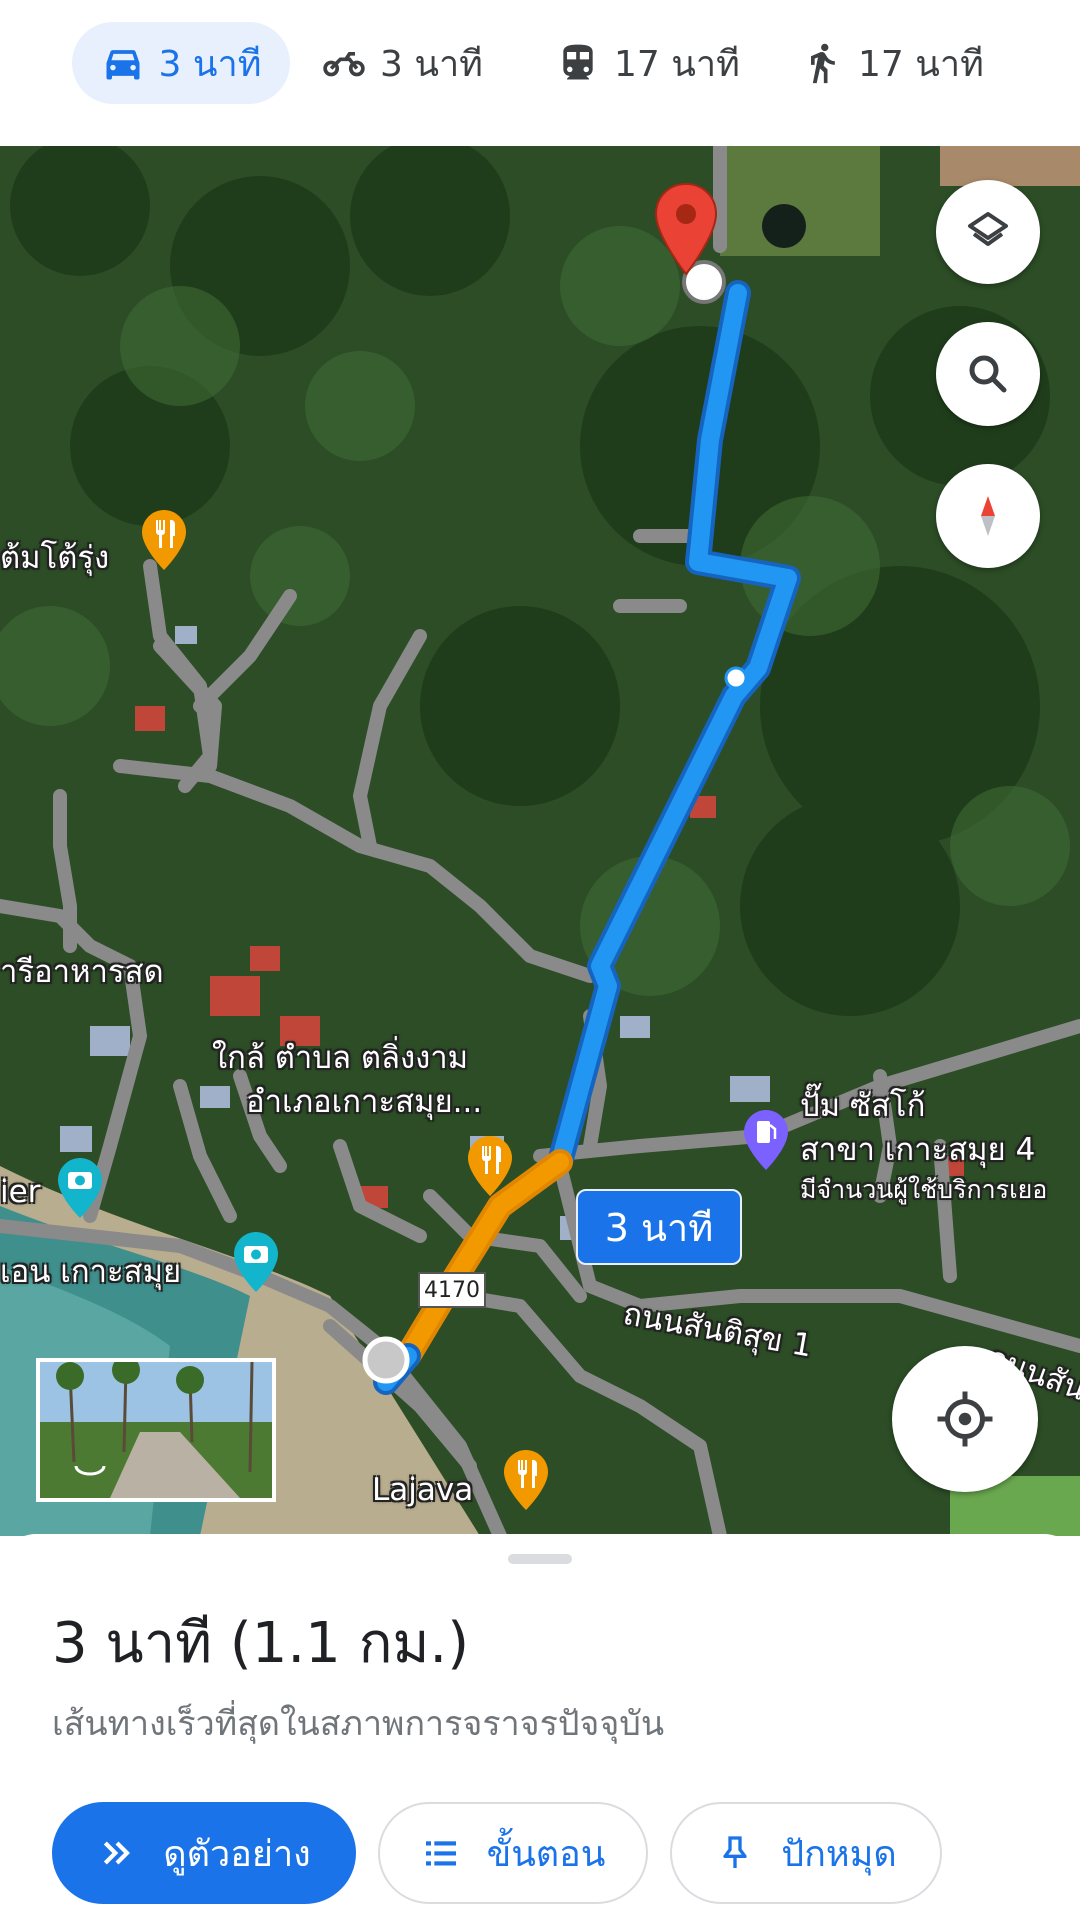 The height and width of the screenshot is (1928, 1080). I want to click on poi-label-gas-line1: ปั๊ม ซัสโก้, so click(862, 1105).